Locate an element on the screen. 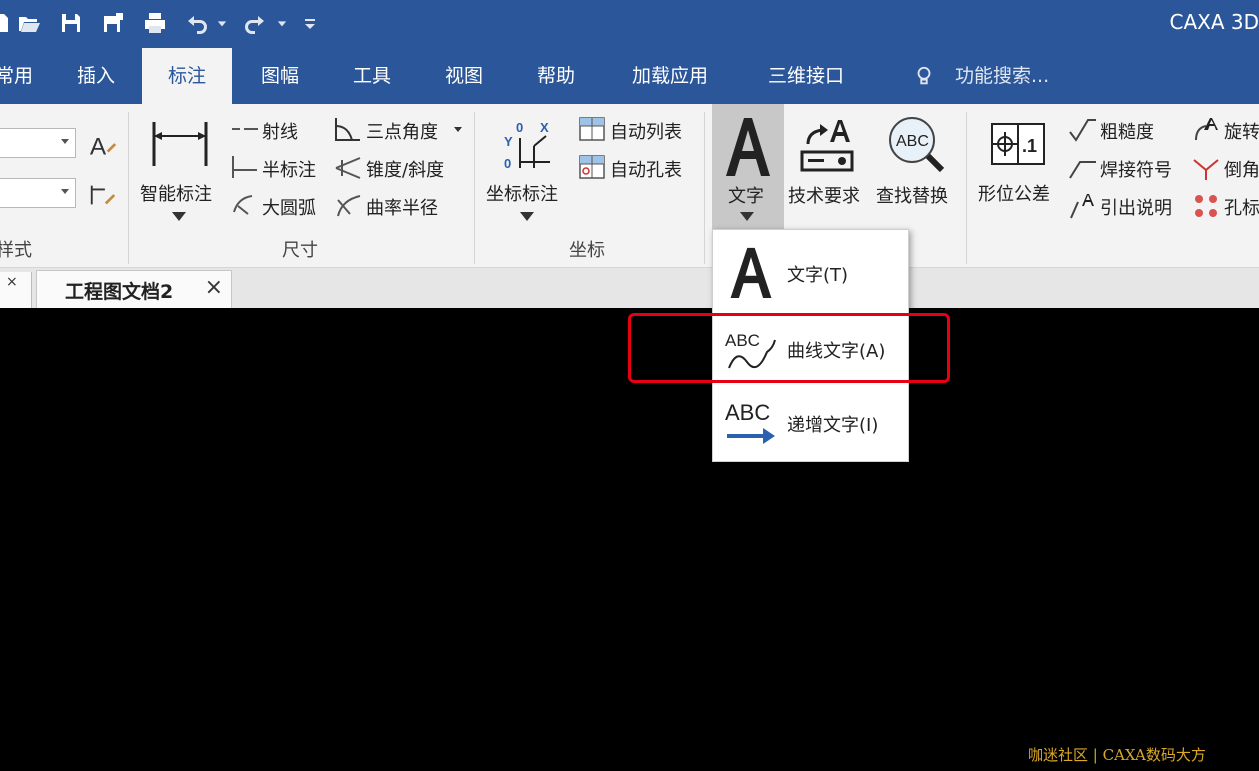  three-point-angle-label: 三点角度 is located at coordinates (402, 131).